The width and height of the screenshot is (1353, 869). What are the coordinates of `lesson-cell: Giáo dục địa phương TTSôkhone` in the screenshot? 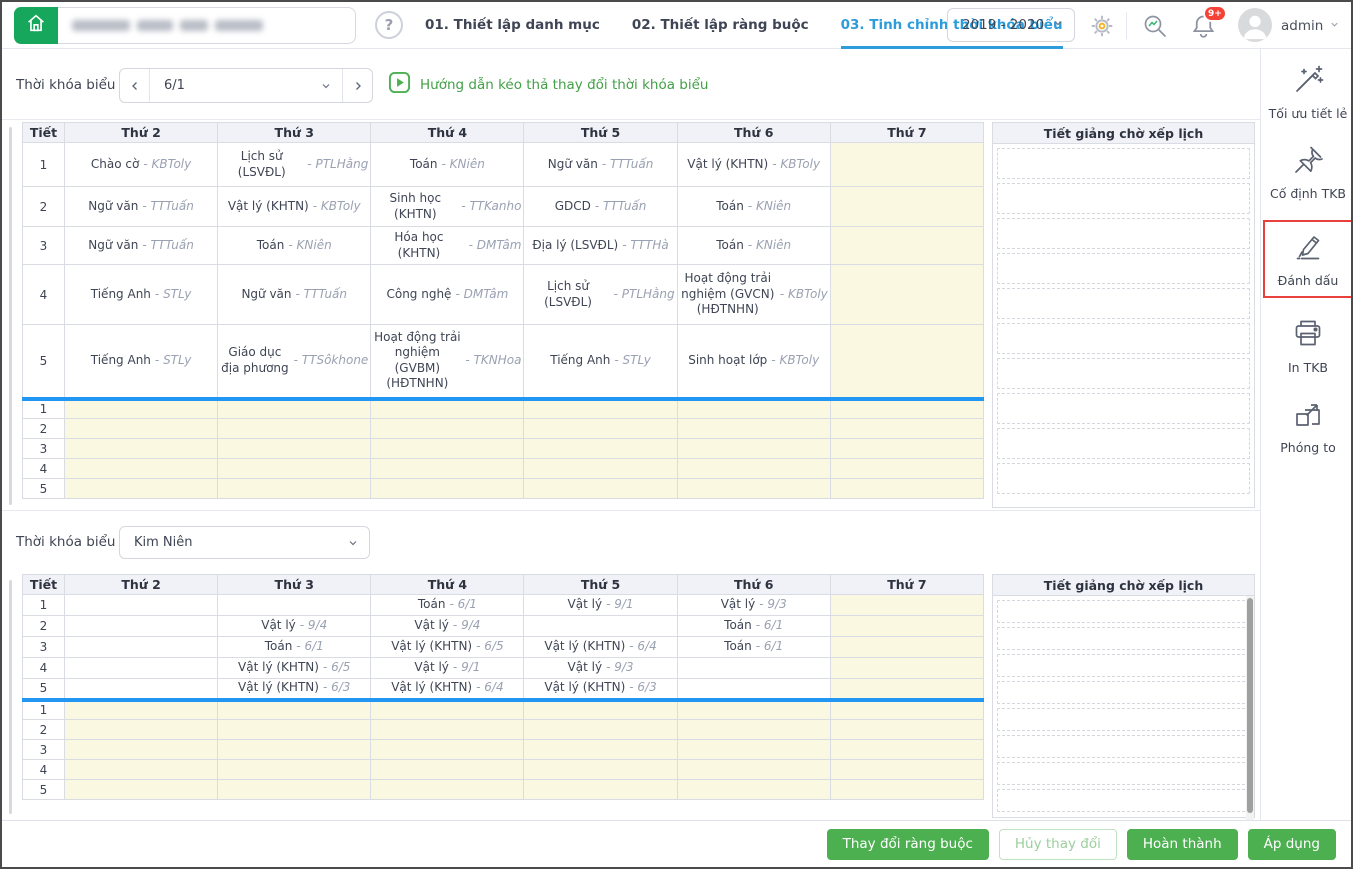 It's located at (294, 361).